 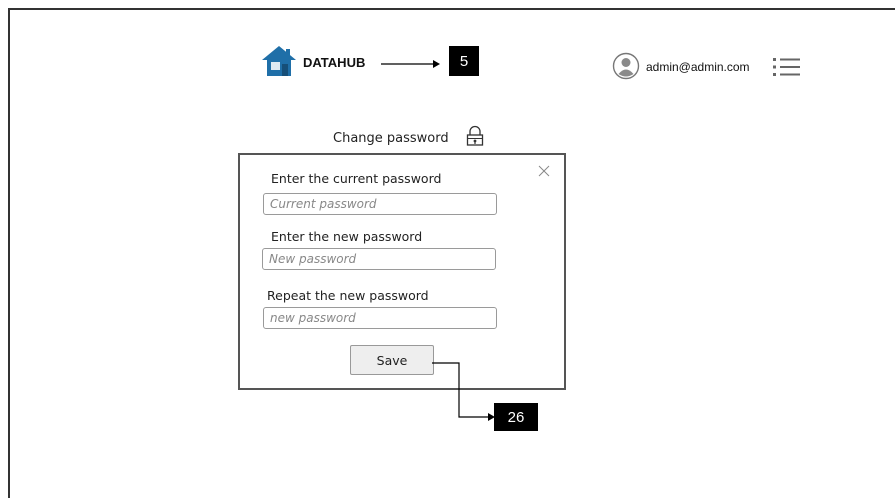 I want to click on user-avatar-icon, so click(x=626, y=66).